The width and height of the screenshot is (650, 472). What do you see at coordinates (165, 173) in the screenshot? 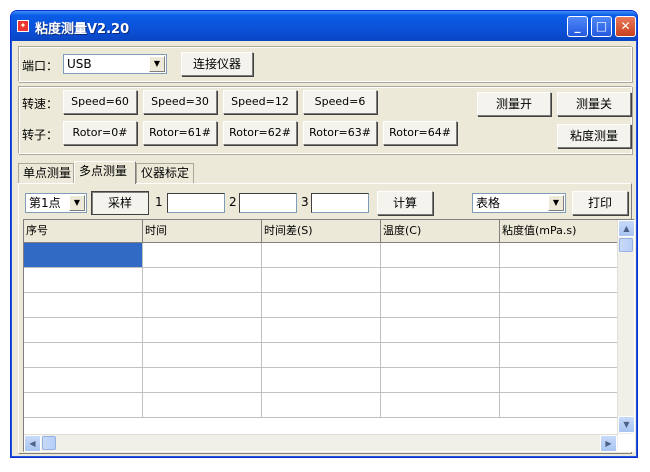
I see `tab-calibration: 仪器标定` at bounding box center [165, 173].